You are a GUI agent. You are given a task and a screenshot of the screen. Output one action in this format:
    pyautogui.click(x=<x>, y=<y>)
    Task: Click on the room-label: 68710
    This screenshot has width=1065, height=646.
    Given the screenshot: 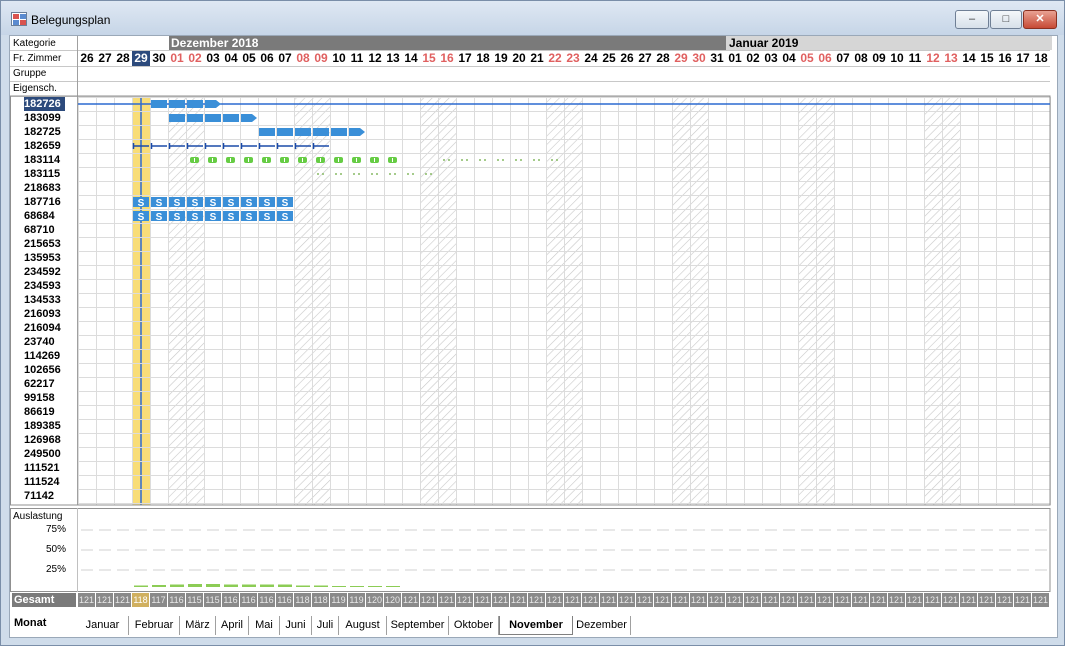 What is the action you would take?
    pyautogui.click(x=39, y=230)
    